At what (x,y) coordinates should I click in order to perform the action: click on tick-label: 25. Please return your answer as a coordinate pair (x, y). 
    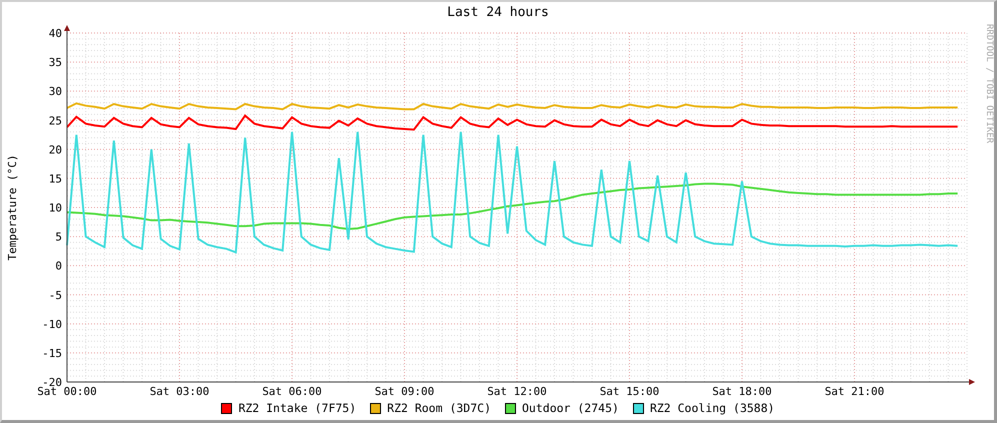
    Looking at the image, I should click on (55, 121).